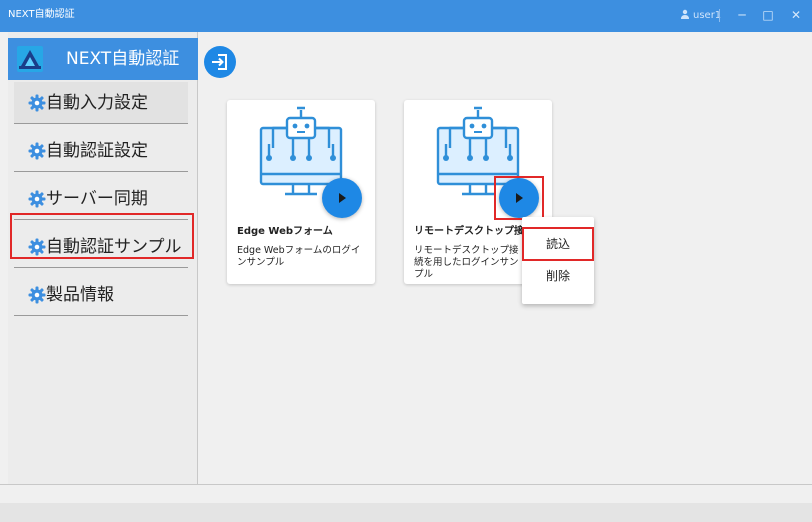  I want to click on user-menu: user1, so click(700, 15).